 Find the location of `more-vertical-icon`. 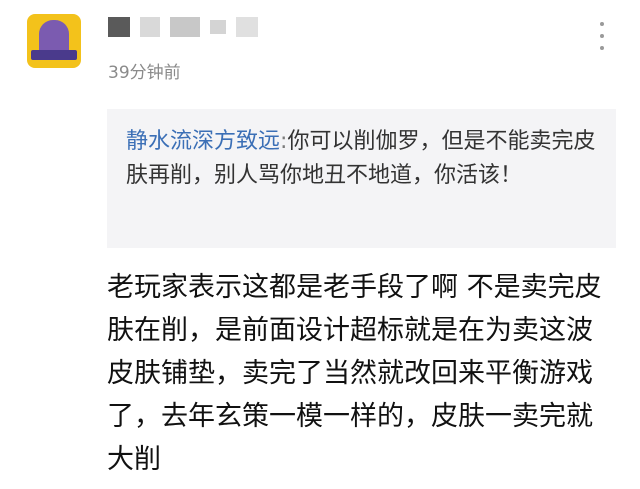

more-vertical-icon is located at coordinates (602, 36).